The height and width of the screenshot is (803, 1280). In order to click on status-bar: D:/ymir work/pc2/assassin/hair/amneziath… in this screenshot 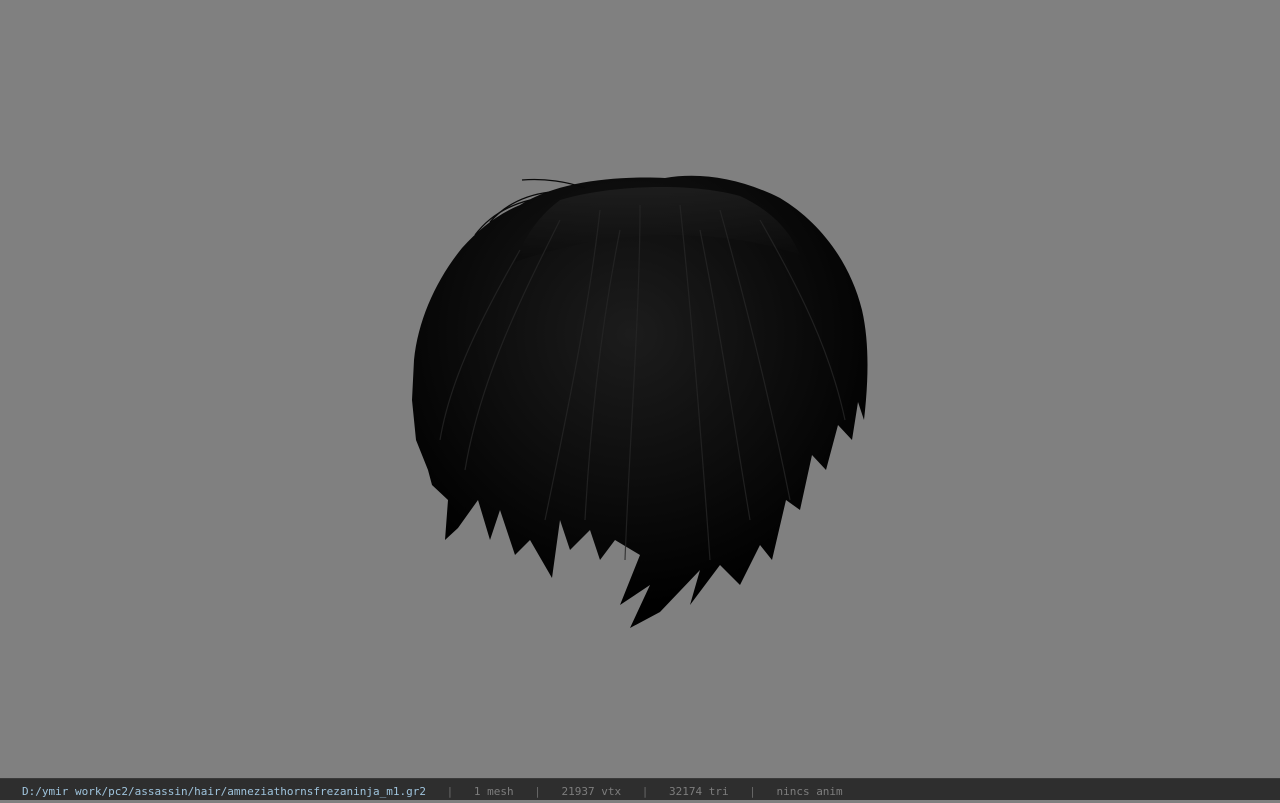, I will do `click(640, 789)`.